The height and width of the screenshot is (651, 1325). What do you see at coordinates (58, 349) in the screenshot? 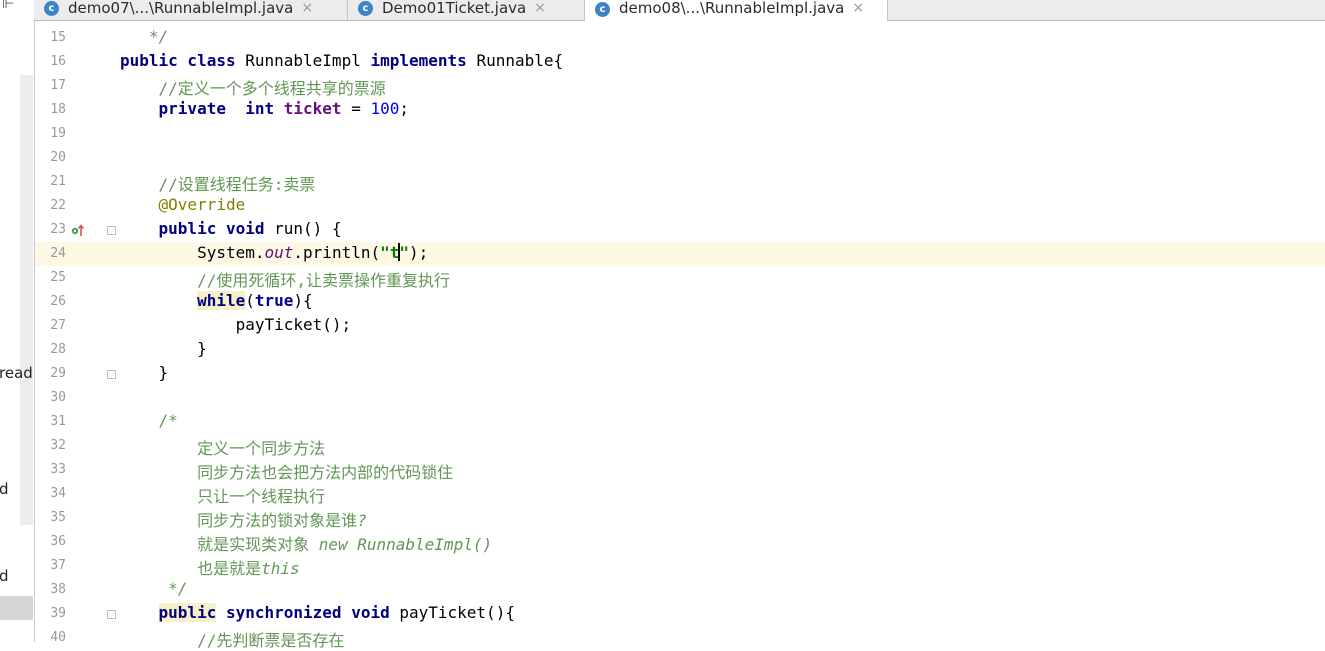
I see `line-number: 28` at bounding box center [58, 349].